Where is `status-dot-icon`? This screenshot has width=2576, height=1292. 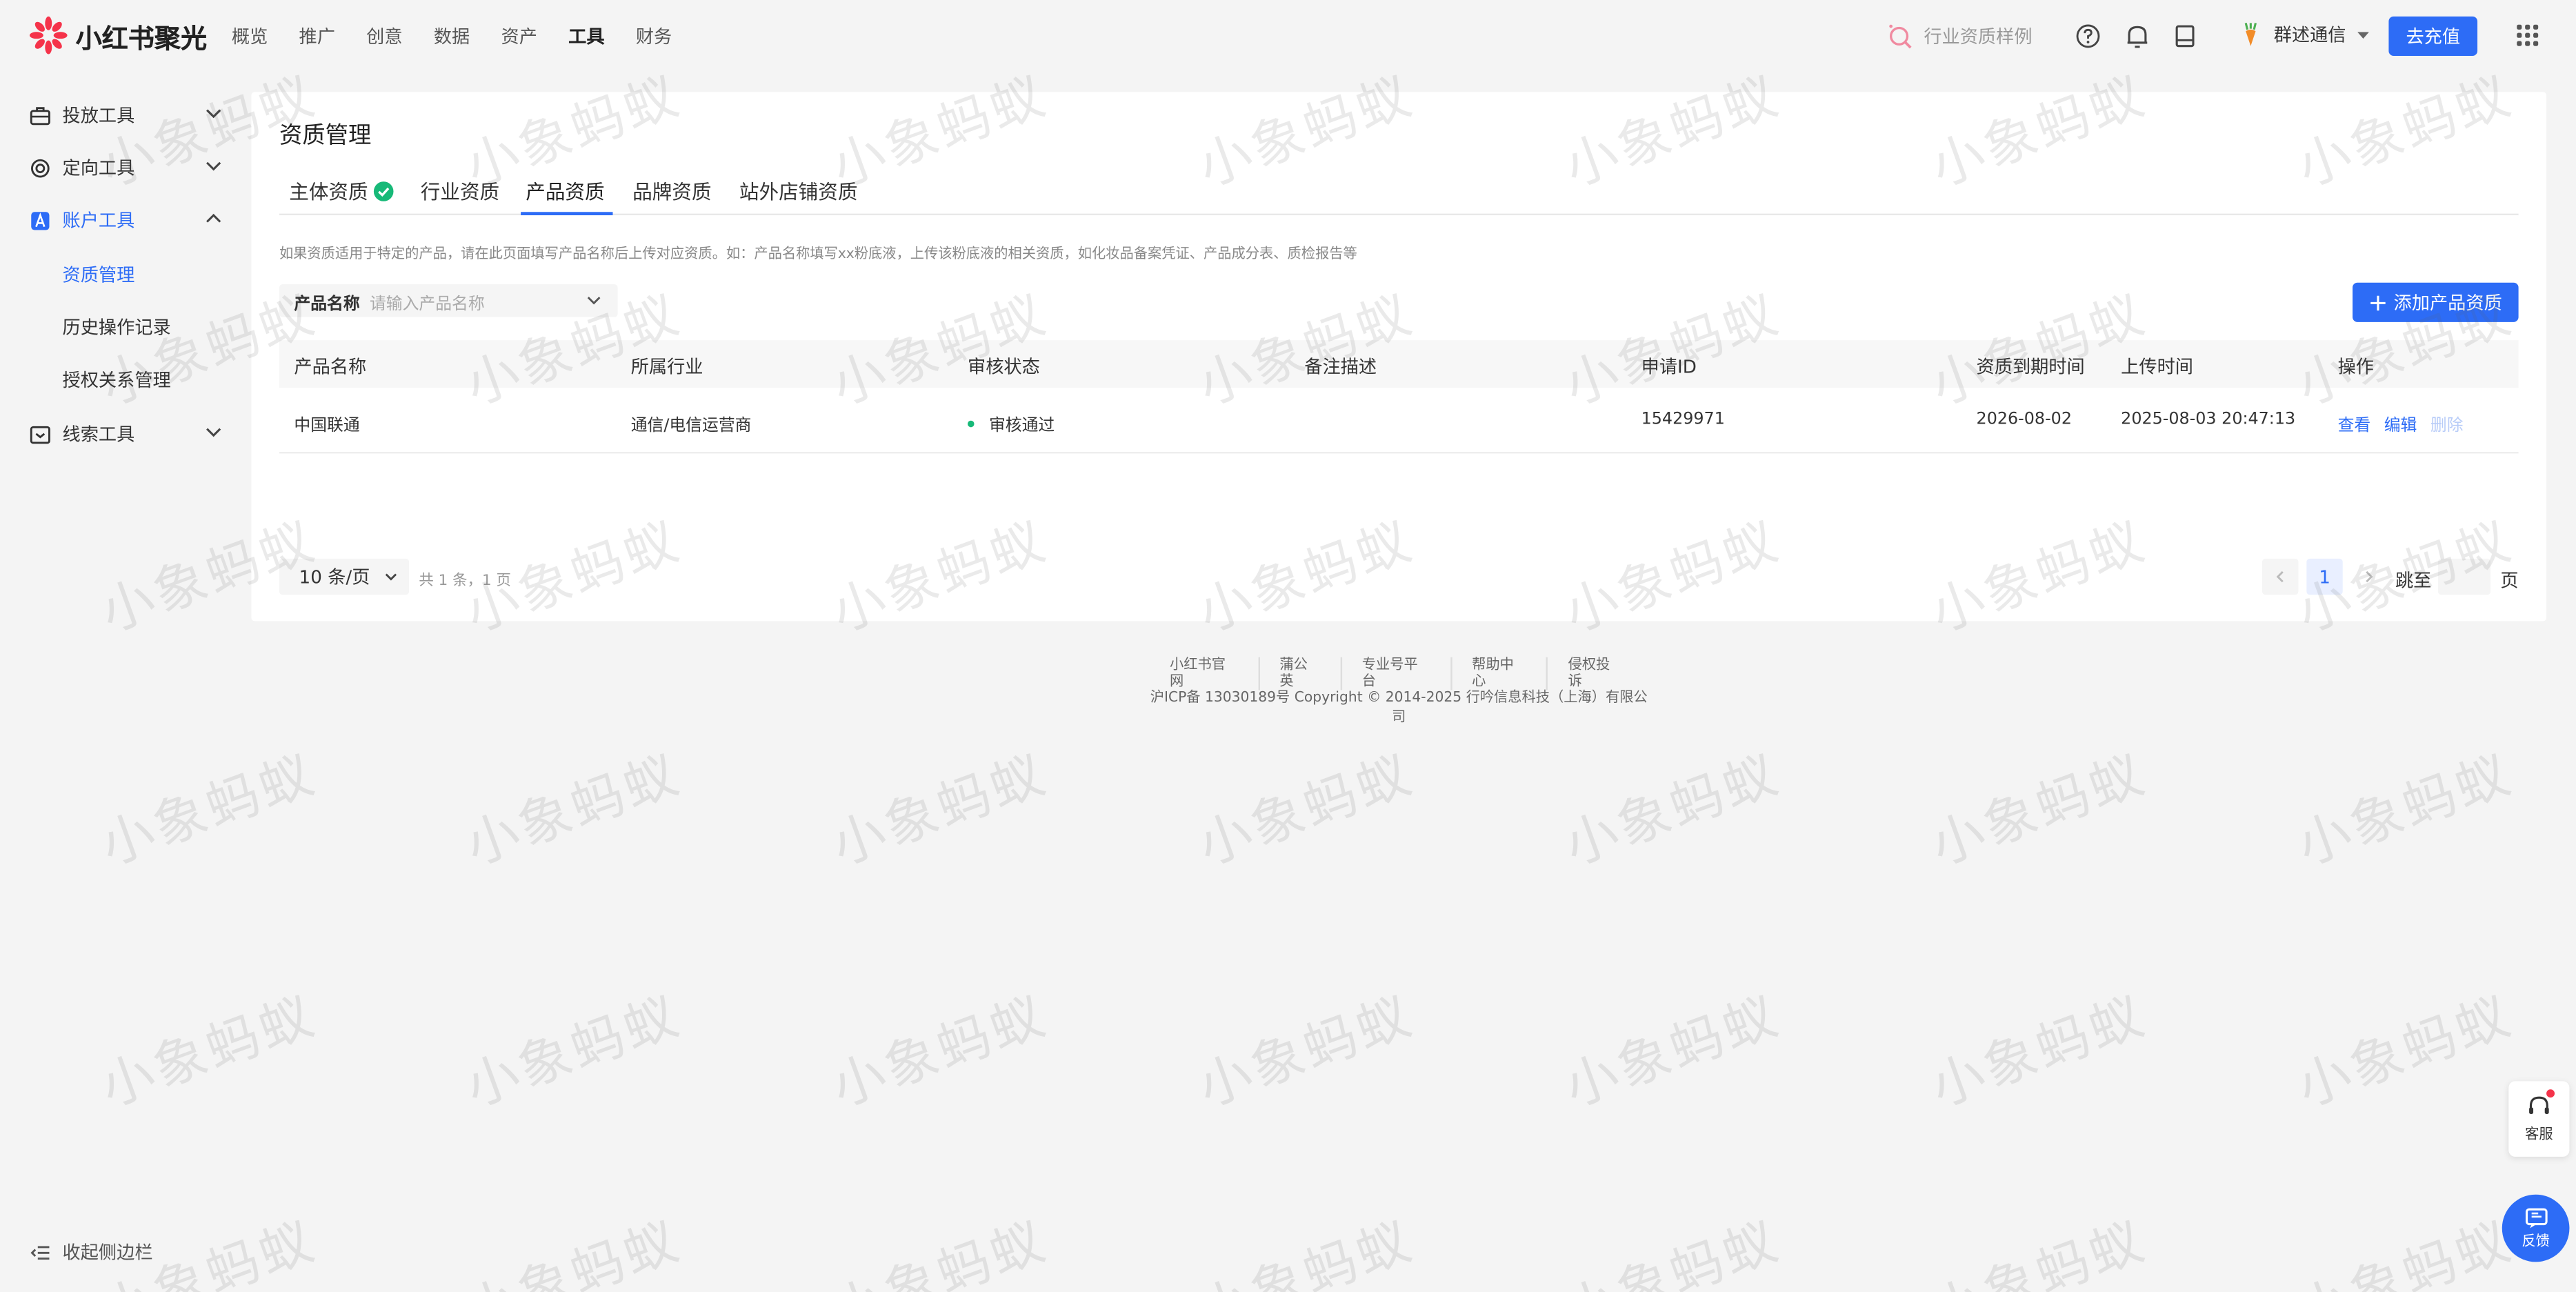 status-dot-icon is located at coordinates (971, 424).